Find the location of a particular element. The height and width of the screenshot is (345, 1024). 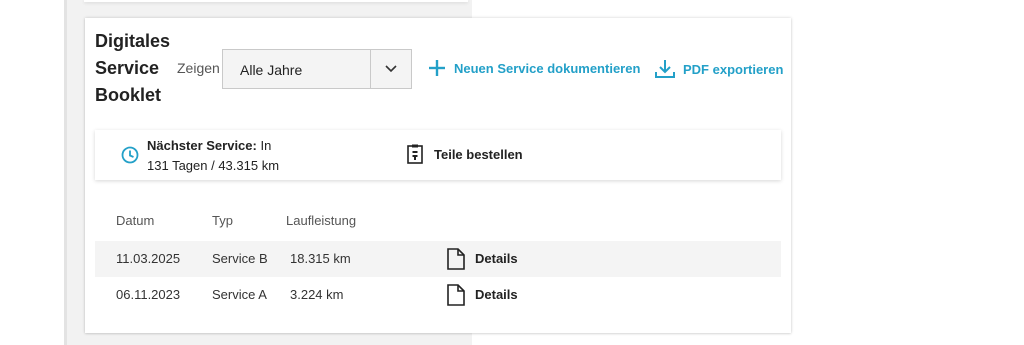

row-date: 06.11.2023 is located at coordinates (148, 294).